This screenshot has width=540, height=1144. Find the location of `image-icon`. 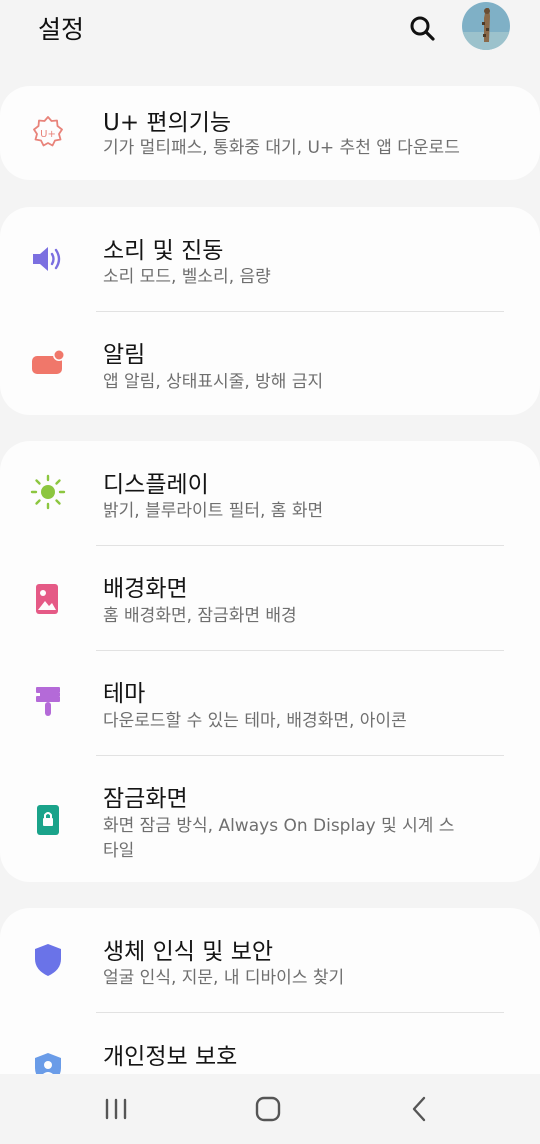

image-icon is located at coordinates (48, 600).